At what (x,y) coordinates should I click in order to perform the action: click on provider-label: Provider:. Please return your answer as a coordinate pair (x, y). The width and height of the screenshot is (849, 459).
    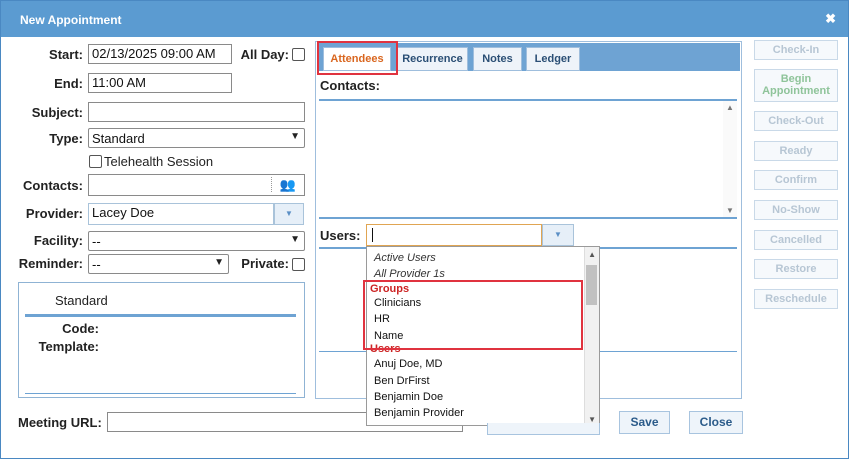
    Looking at the image, I should click on (54, 213).